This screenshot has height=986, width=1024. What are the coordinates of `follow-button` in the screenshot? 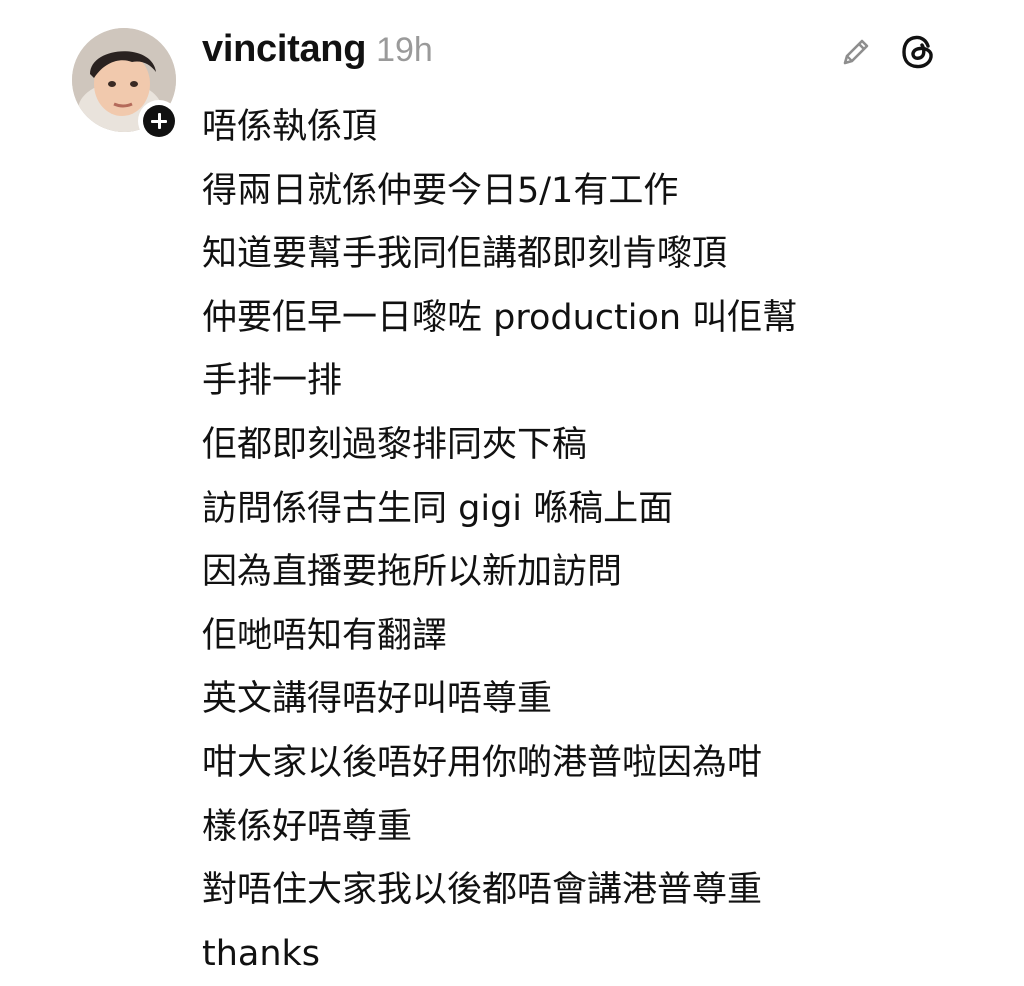 It's located at (159, 121).